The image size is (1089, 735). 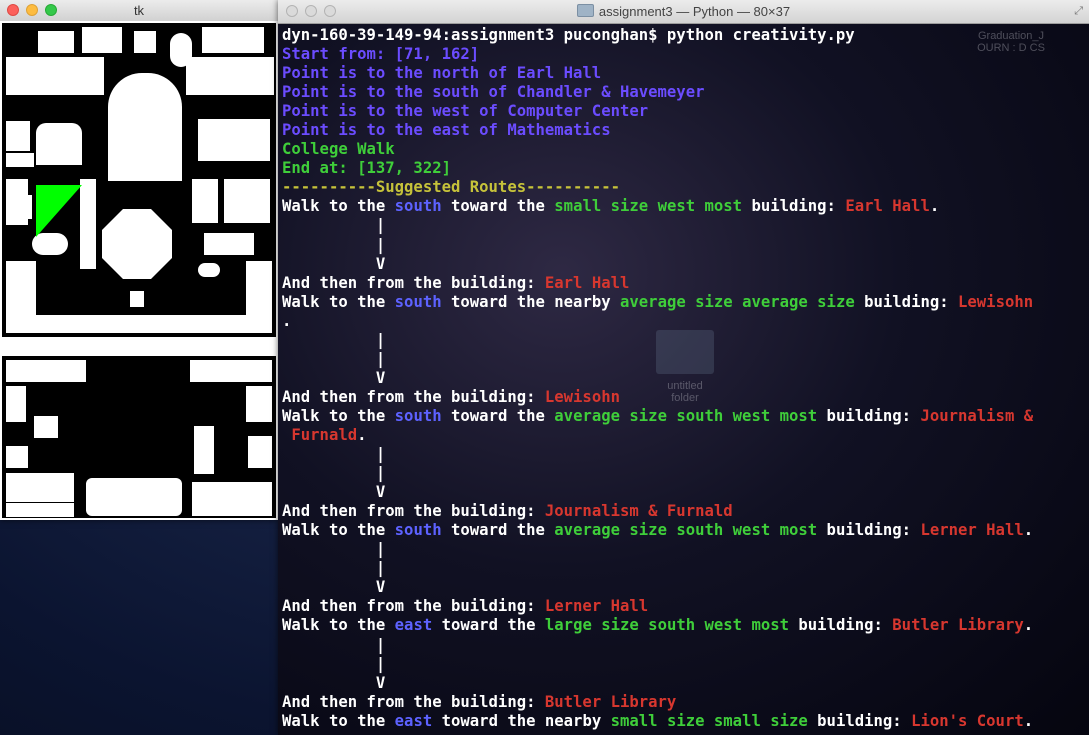 What do you see at coordinates (442, 73) in the screenshot?
I see `terminal-text-segment: Point is to the north of Earl Hall` at bounding box center [442, 73].